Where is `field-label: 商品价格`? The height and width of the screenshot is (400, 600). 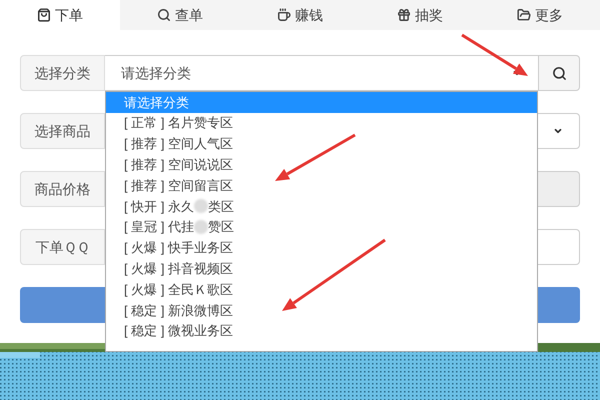
field-label: 商品价格 is located at coordinates (62, 189).